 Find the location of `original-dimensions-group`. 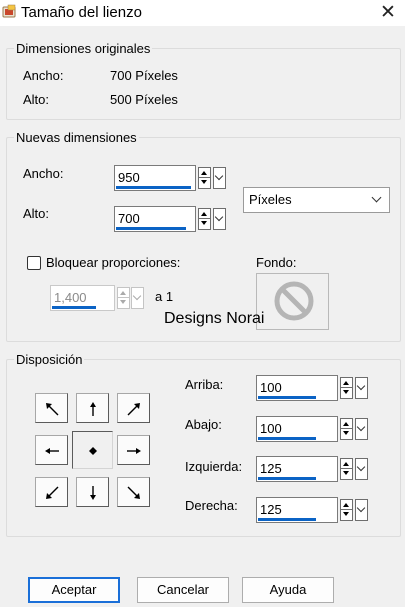

original-dimensions-group is located at coordinates (203, 84).